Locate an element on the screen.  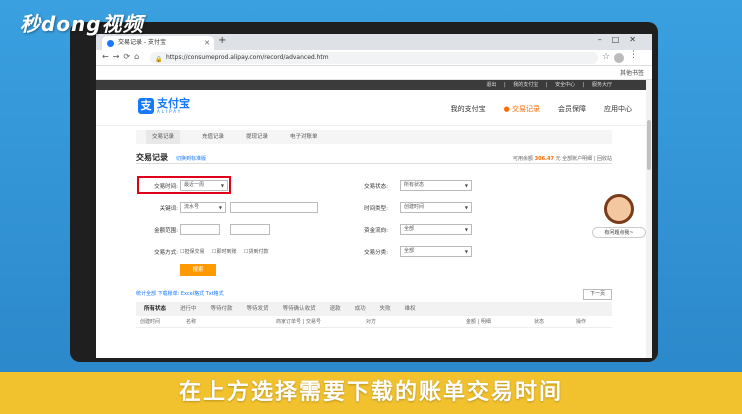
status-tab-await-pay: 等待付款 is located at coordinates (222, 309).